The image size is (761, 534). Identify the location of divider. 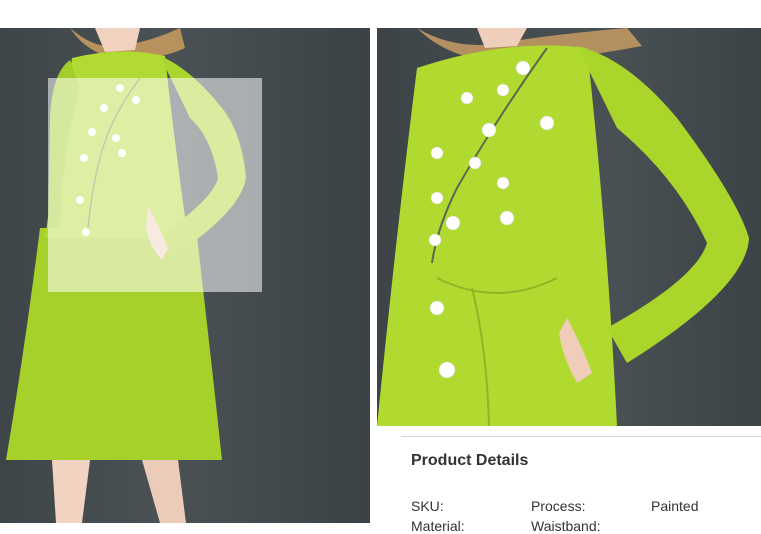
(581, 436).